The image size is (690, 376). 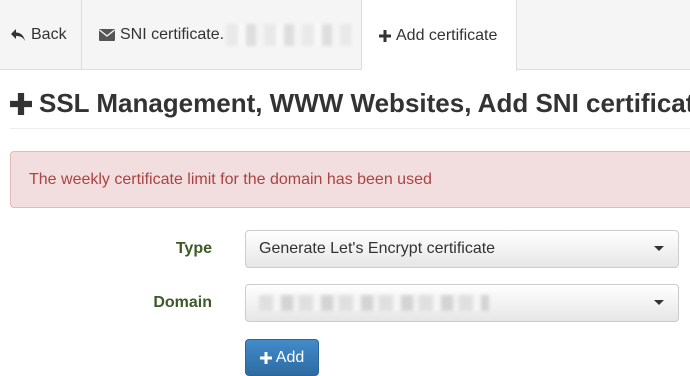 What do you see at coordinates (290, 35) in the screenshot?
I see `redacted-domain-blur` at bounding box center [290, 35].